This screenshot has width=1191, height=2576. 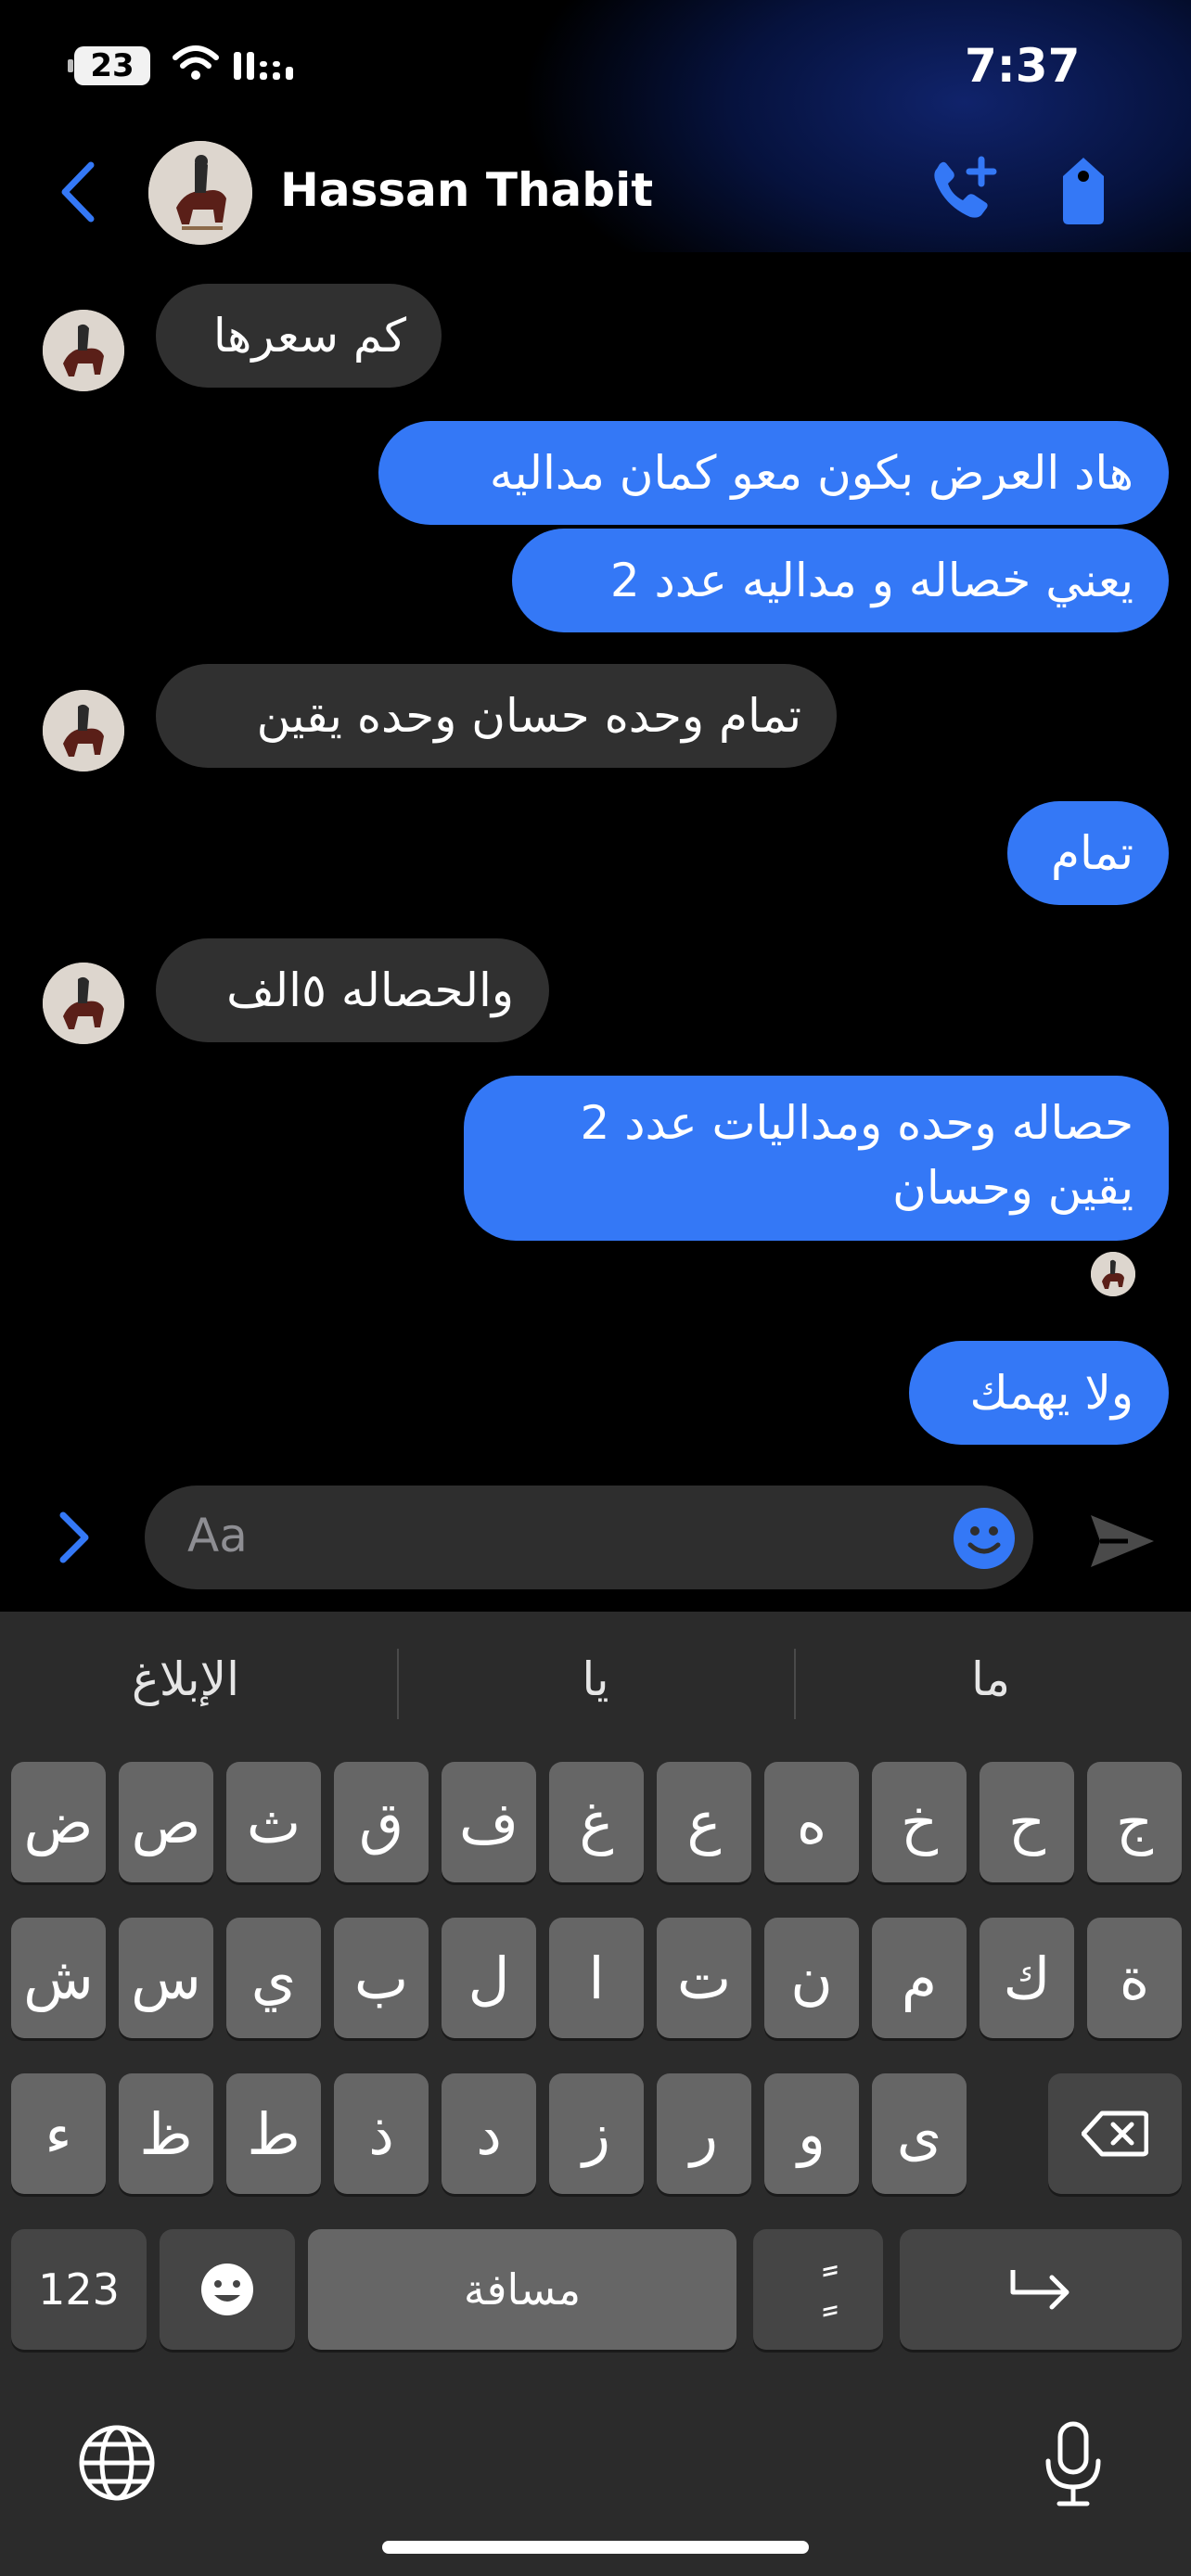 What do you see at coordinates (597, 1822) in the screenshot?
I see `key: غ` at bounding box center [597, 1822].